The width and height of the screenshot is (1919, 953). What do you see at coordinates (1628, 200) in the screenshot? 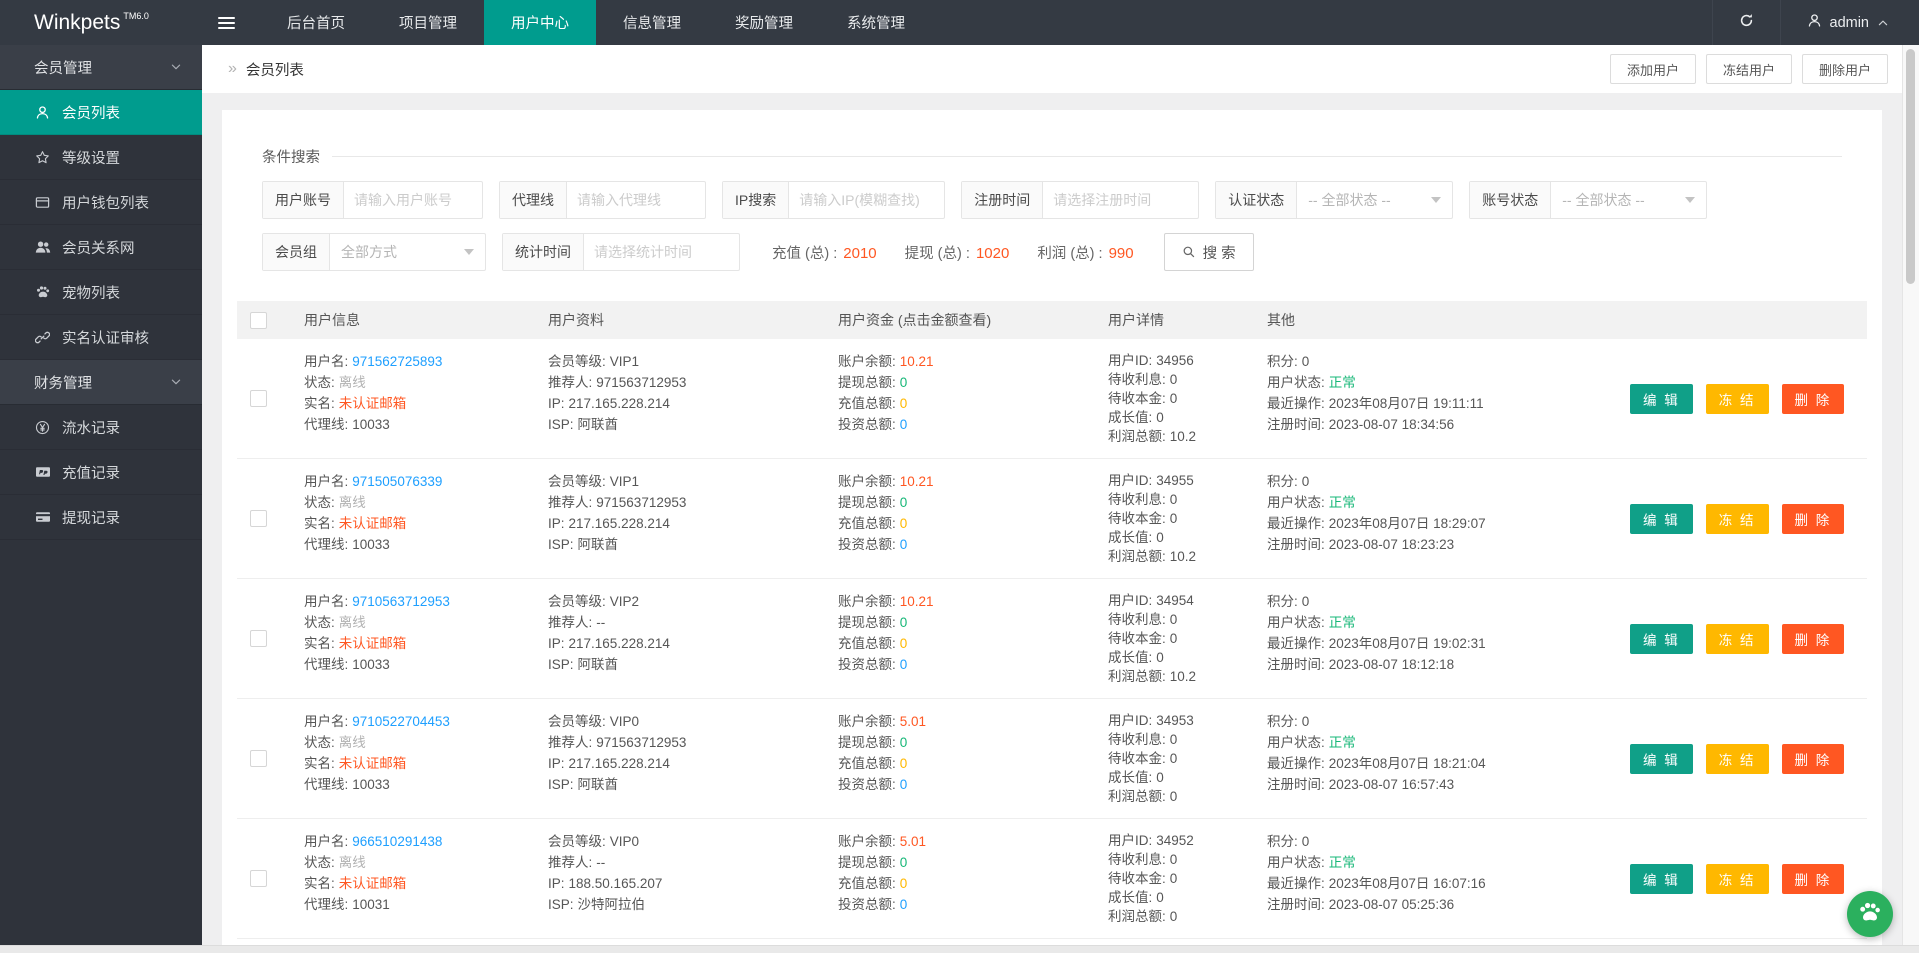
I see `account-status-select: -- 全部状态 --` at bounding box center [1628, 200].